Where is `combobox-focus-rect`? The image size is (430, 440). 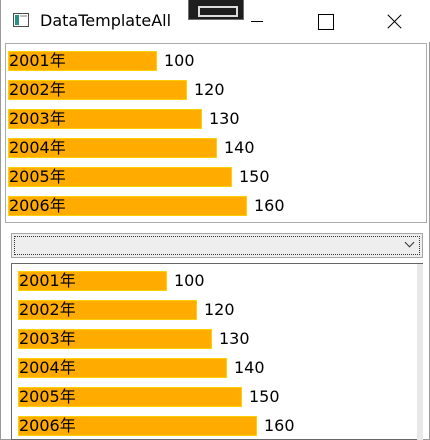 combobox-focus-rect is located at coordinates (217, 245).